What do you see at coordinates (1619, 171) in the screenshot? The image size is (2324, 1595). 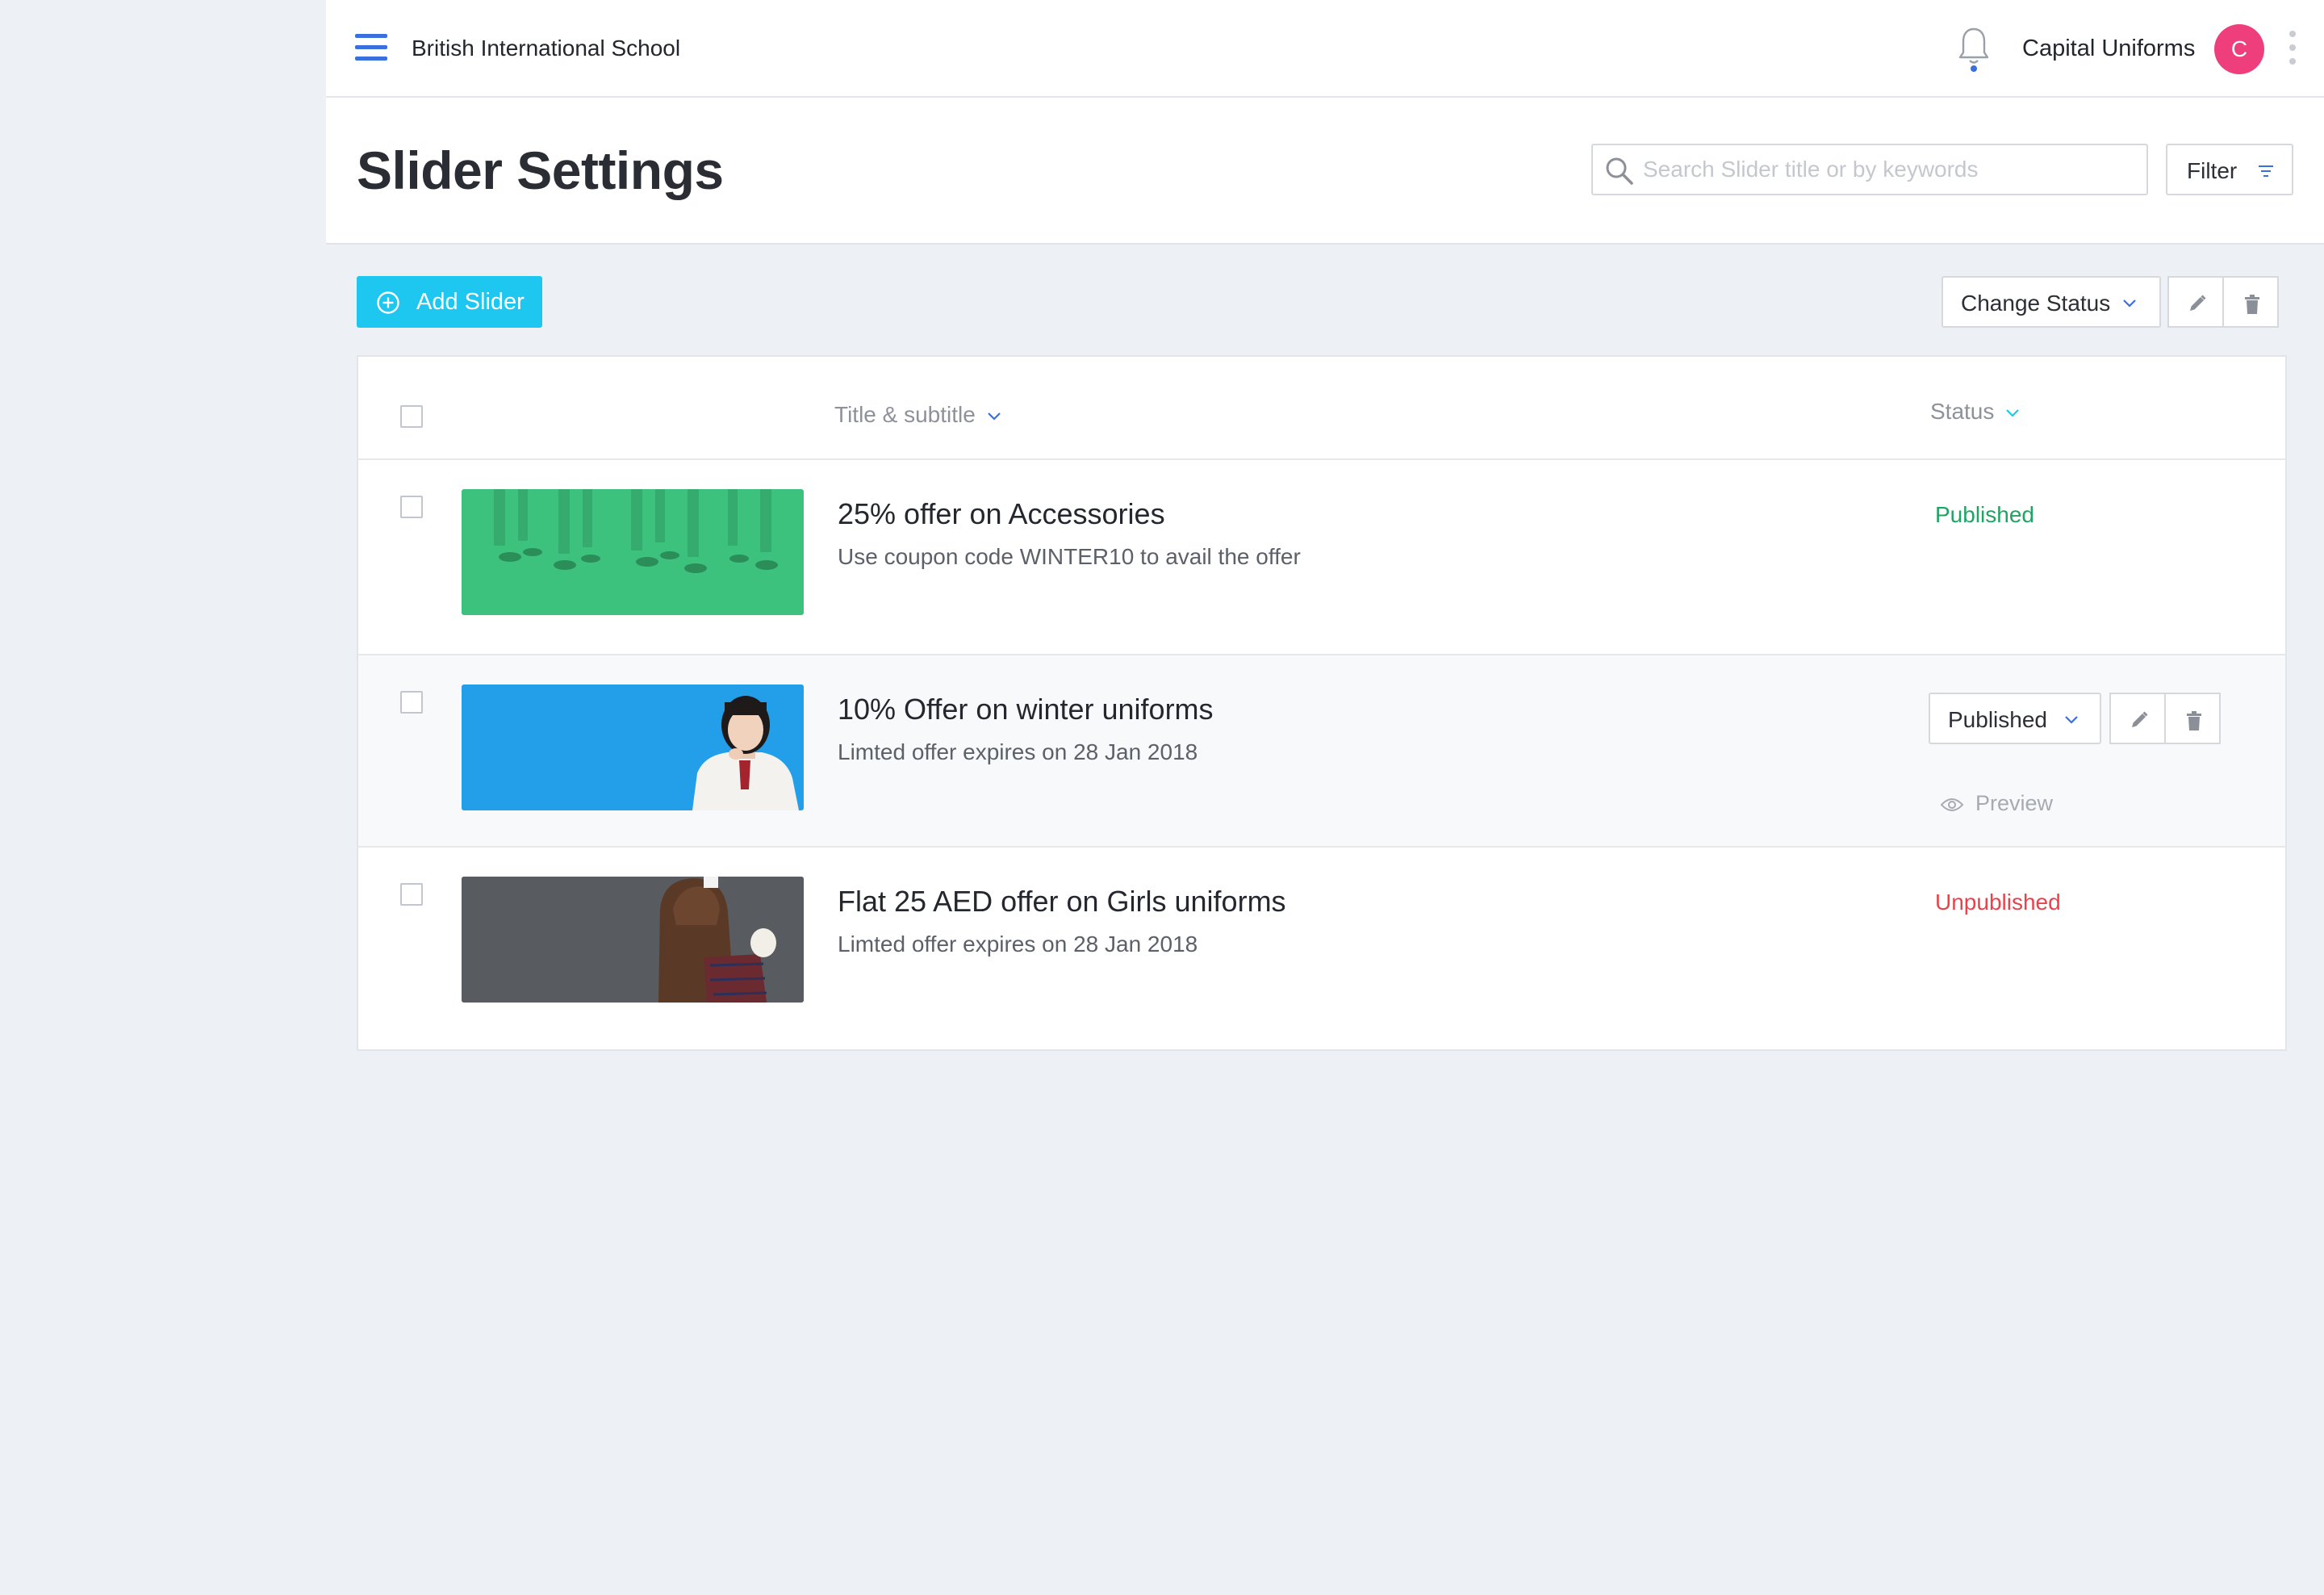 I see `search-icon` at bounding box center [1619, 171].